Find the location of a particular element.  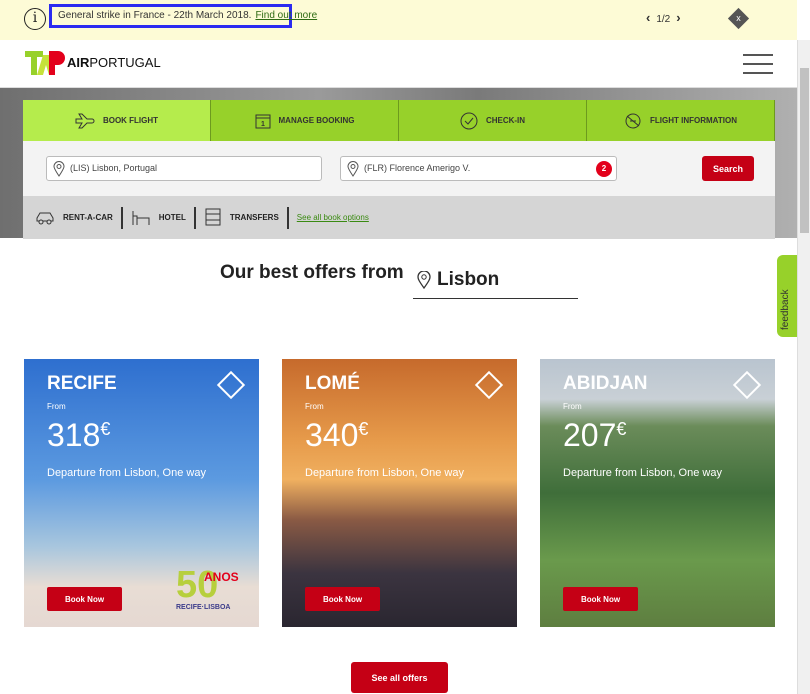

info-icon: i is located at coordinates (35, 19).